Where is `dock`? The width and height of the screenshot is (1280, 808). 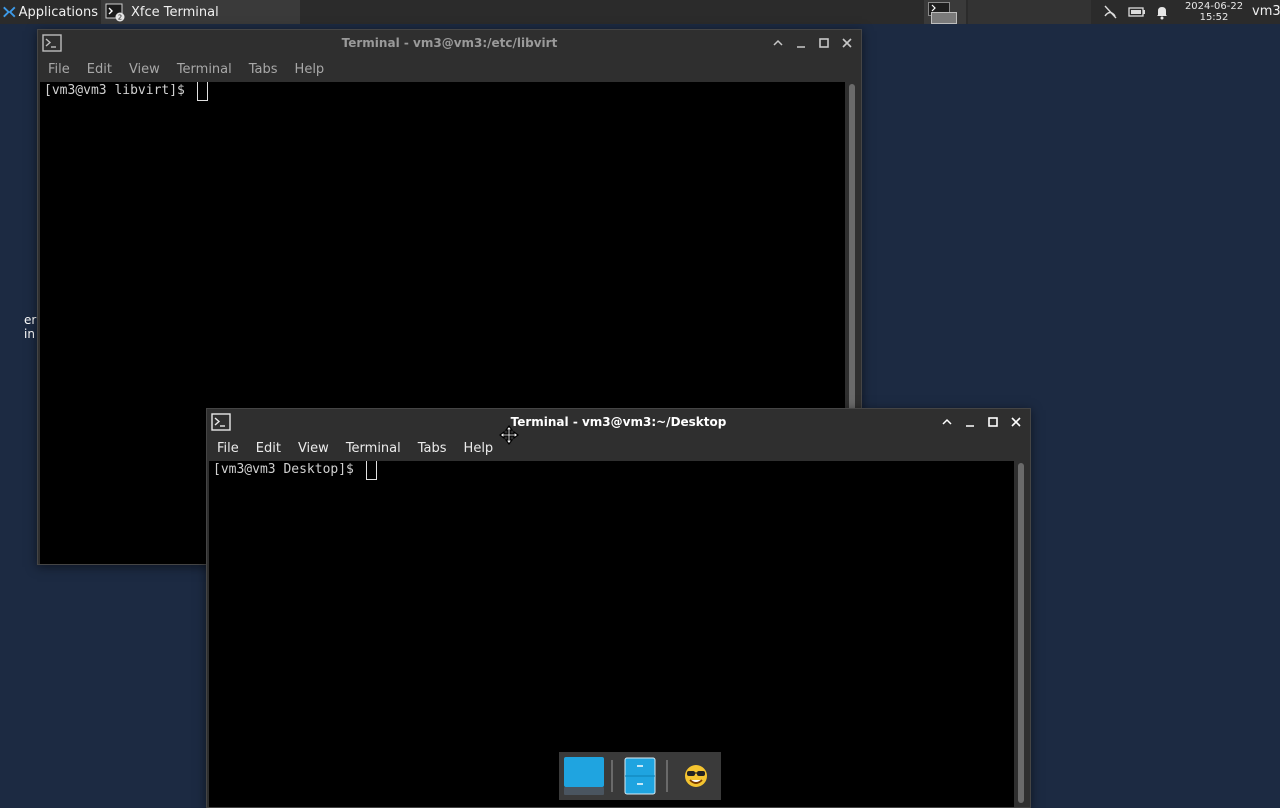 dock is located at coordinates (640, 776).